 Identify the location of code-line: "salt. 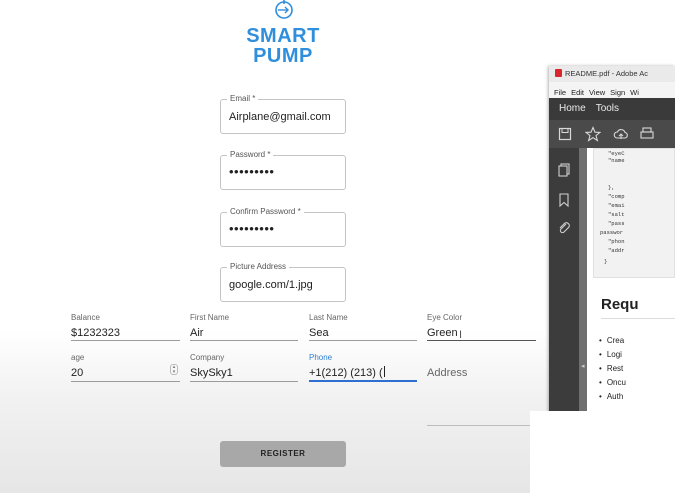
(616, 214).